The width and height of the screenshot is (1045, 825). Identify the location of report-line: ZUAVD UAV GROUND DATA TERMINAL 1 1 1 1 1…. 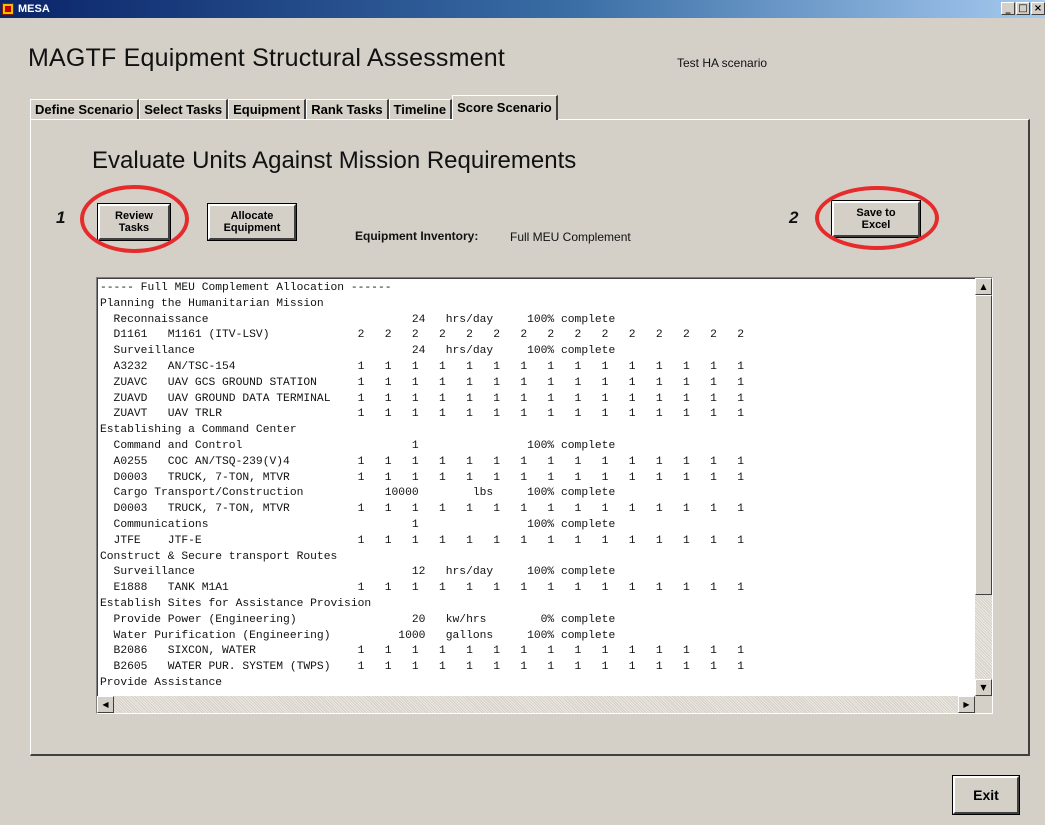
(422, 398).